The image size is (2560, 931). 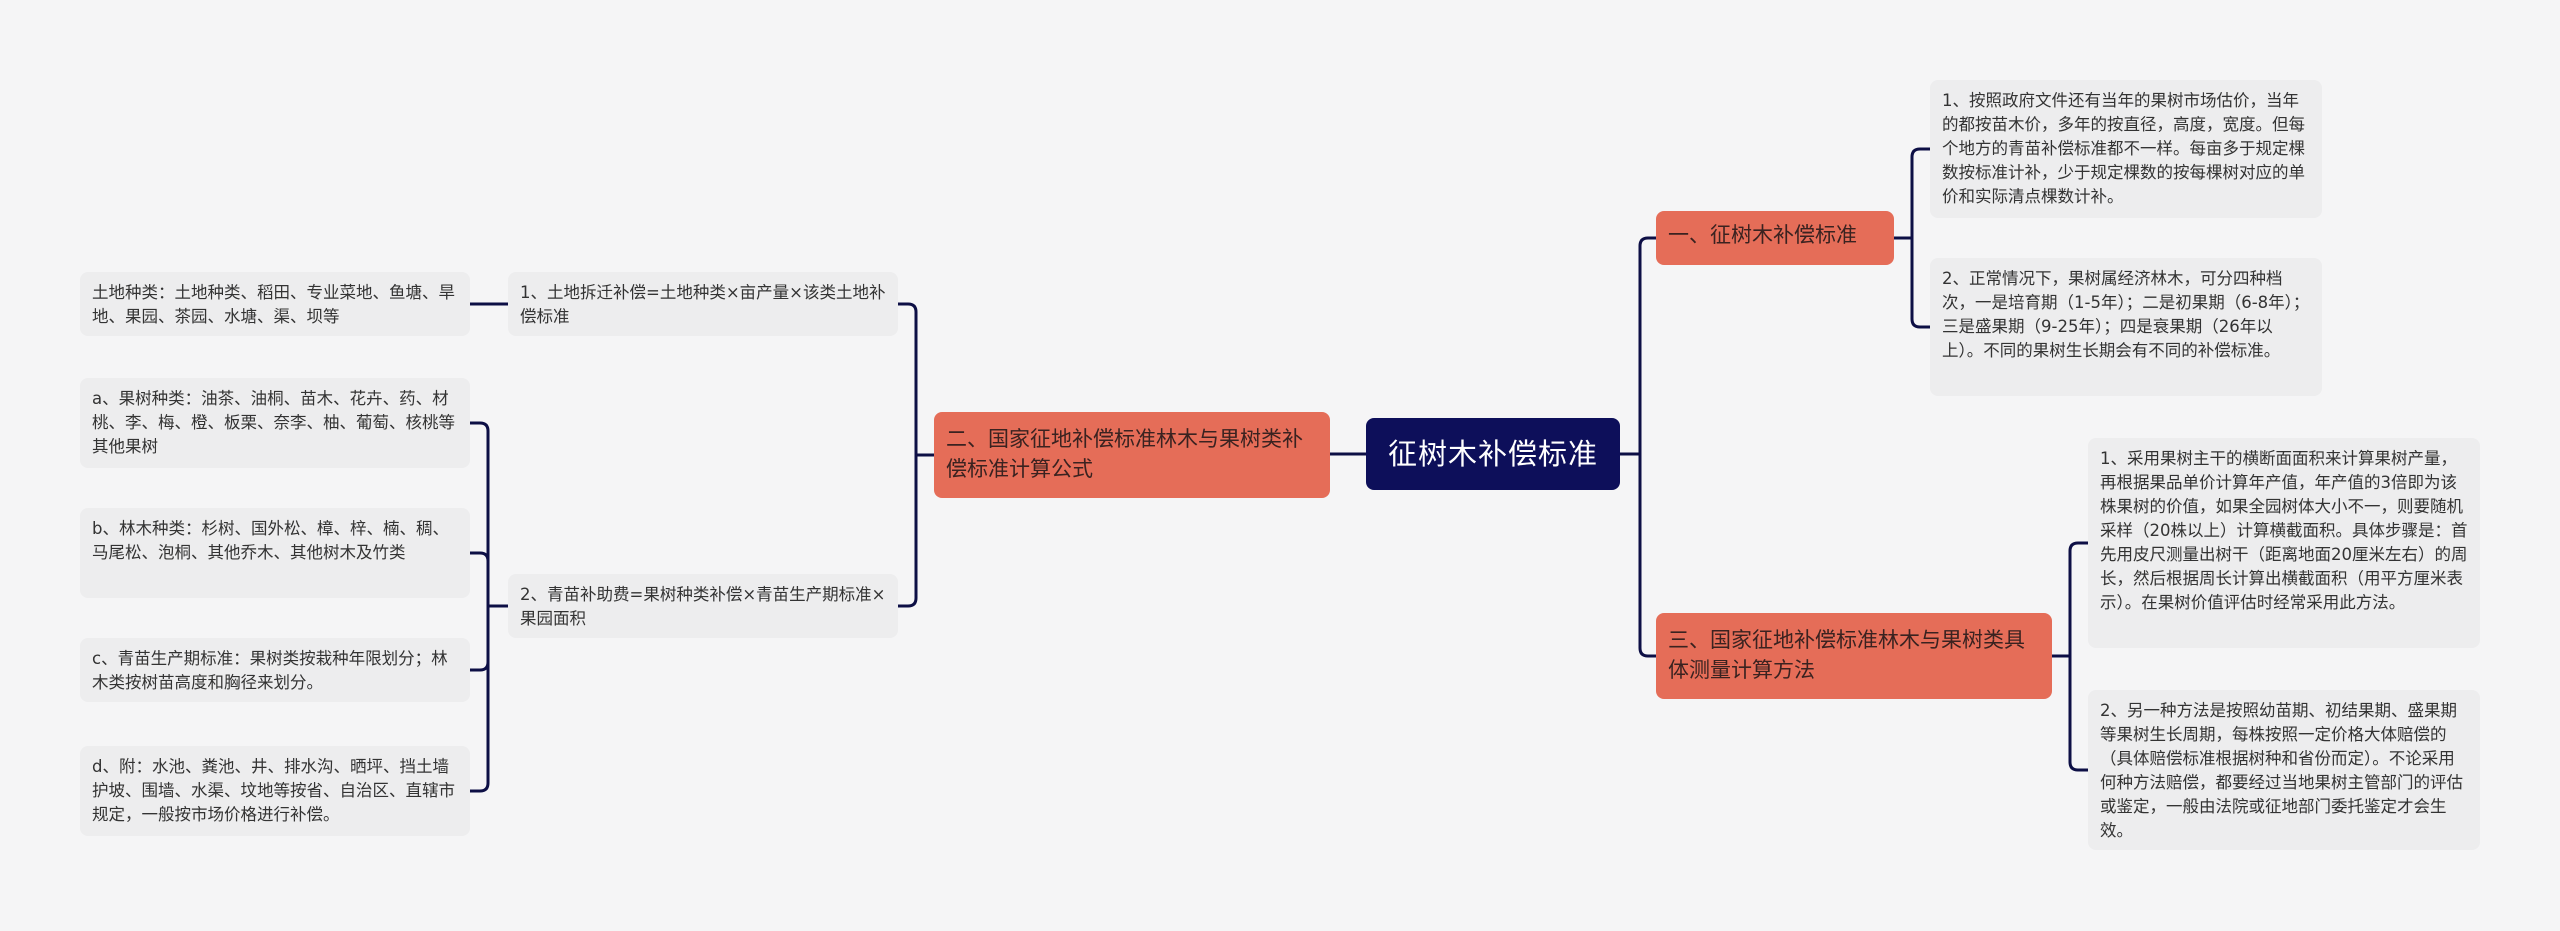 I want to click on branch-topic-3: 三、国家征地补偿标准林木与果树类具体测量计算方法, so click(x=1854, y=656).